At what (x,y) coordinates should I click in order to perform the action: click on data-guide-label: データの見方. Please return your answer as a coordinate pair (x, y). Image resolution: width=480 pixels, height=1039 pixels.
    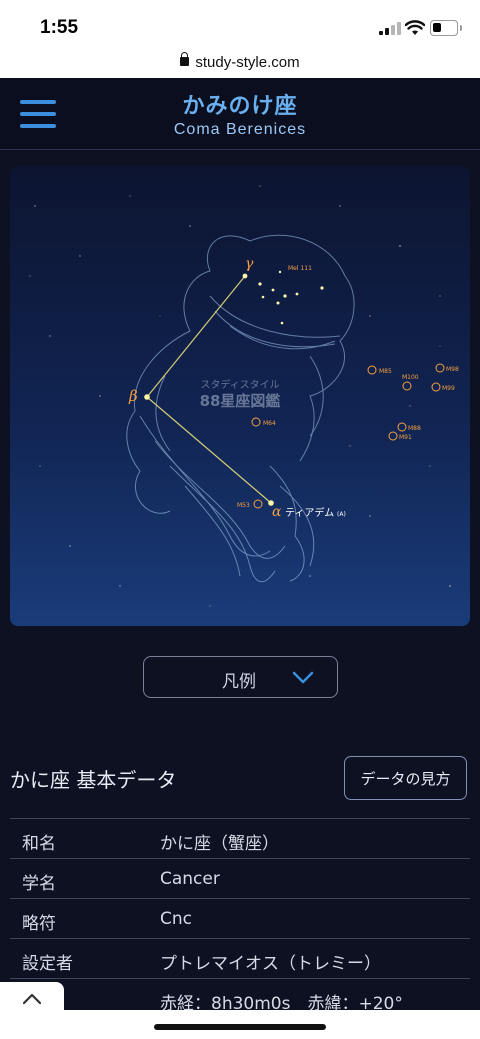
    Looking at the image, I should click on (405, 779).